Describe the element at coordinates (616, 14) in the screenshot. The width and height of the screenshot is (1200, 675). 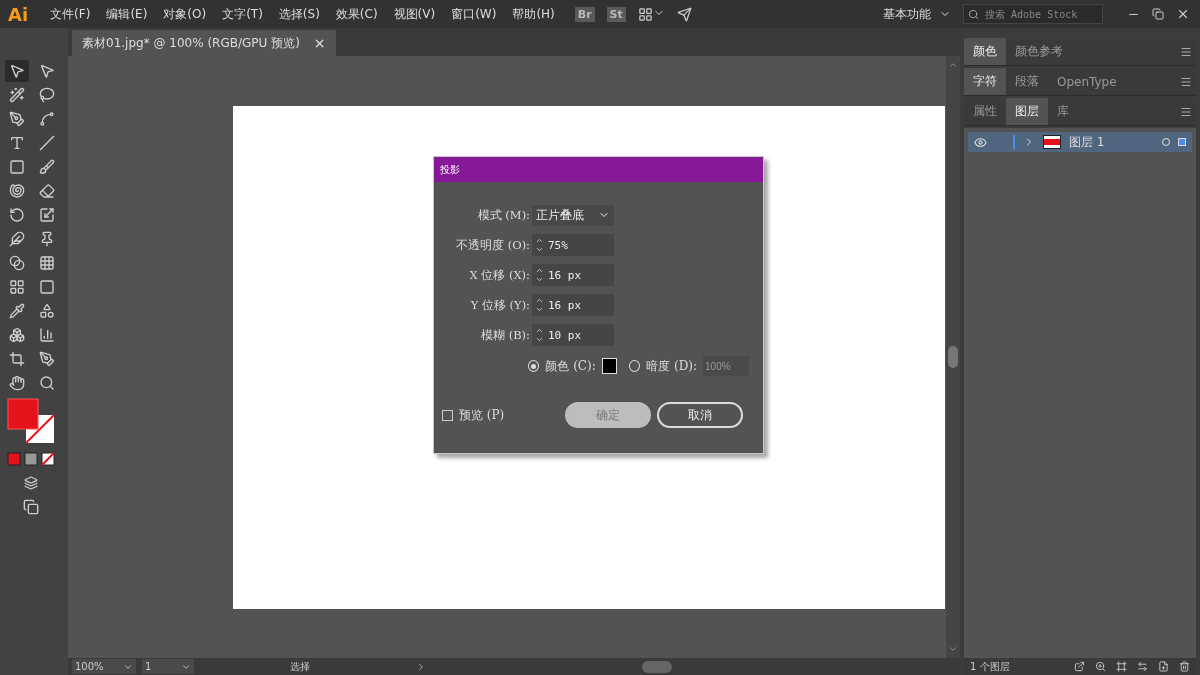
I see `stock-button: St` at that location.